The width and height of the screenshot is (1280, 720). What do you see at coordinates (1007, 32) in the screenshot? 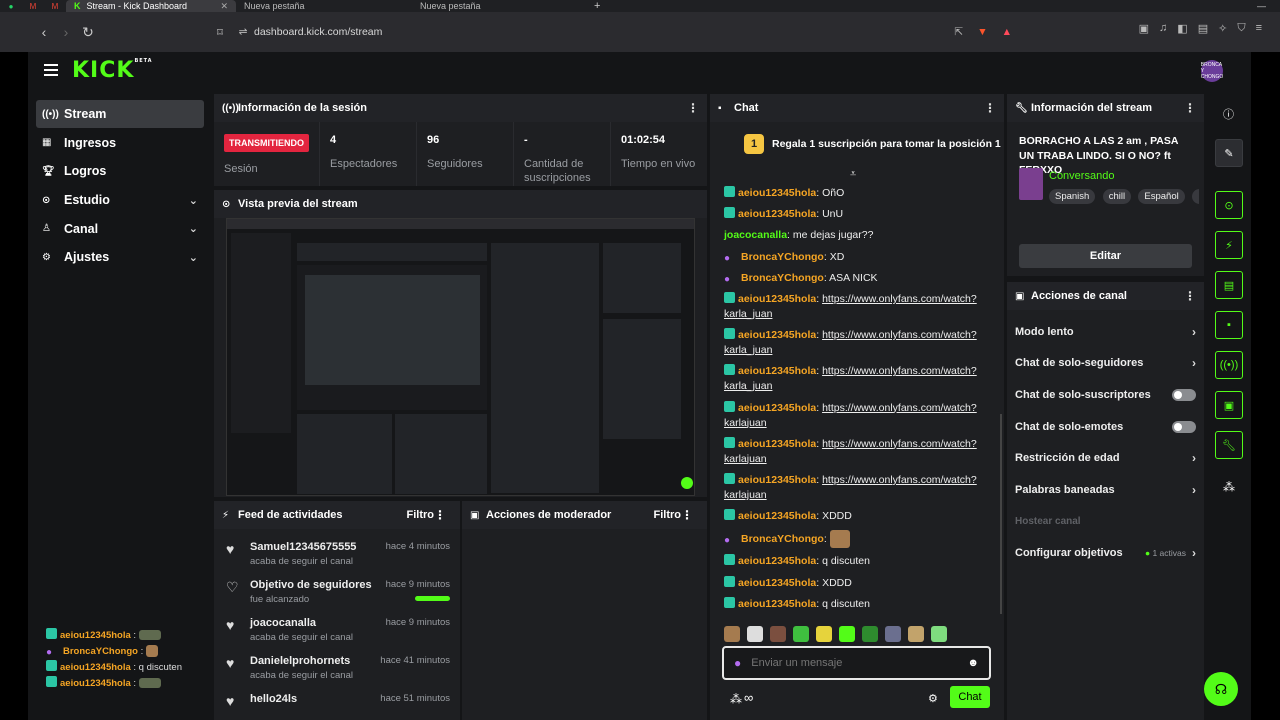
I see `brave-rewards-icon: ▲` at bounding box center [1007, 32].